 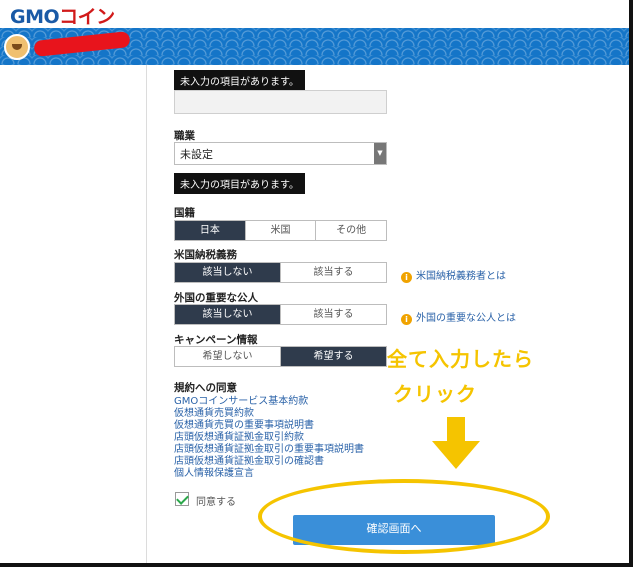 I want to click on campaign-option-yes: 希望する, so click(x=333, y=356).